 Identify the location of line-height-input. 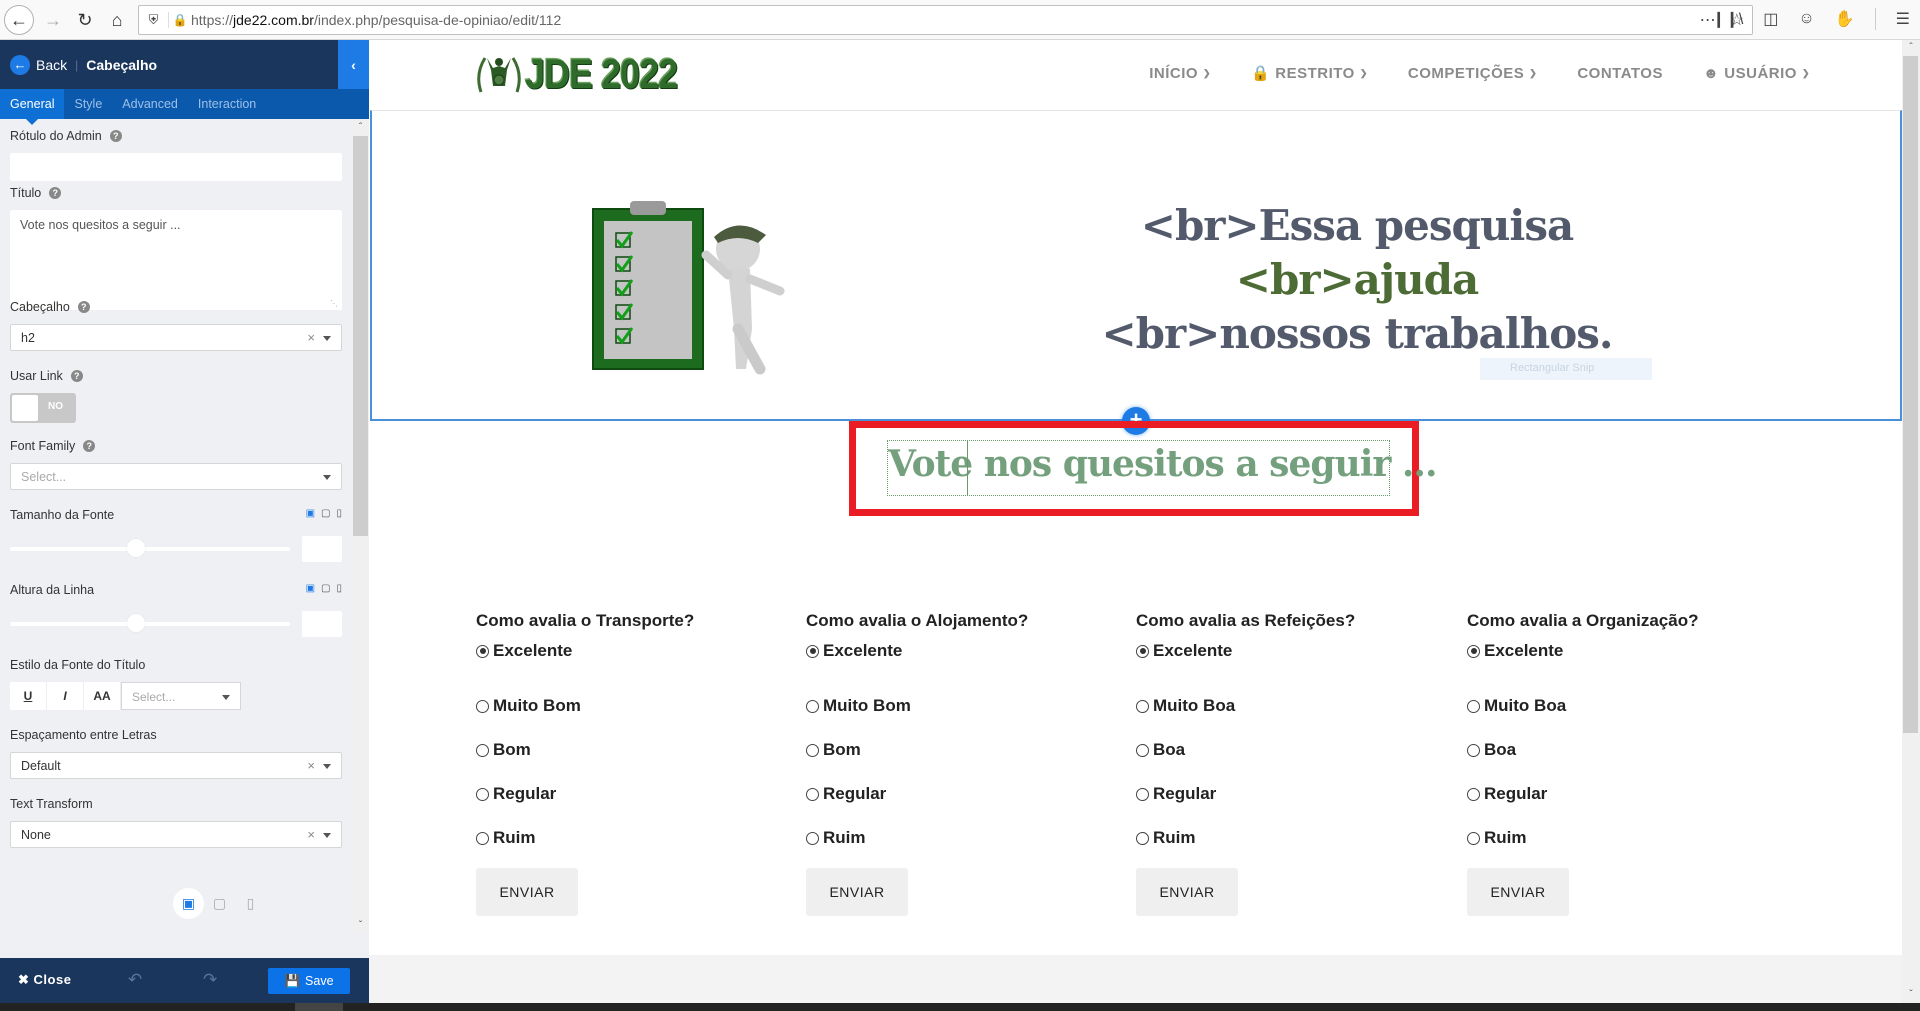
(322, 624).